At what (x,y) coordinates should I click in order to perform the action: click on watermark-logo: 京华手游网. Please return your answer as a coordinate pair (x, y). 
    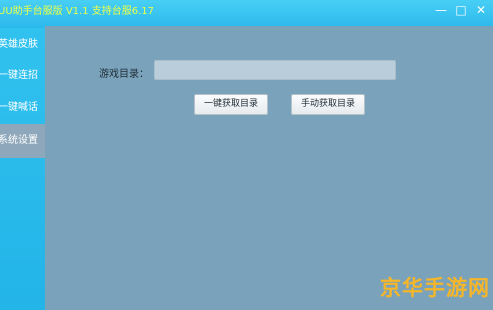
    Looking at the image, I should click on (435, 288).